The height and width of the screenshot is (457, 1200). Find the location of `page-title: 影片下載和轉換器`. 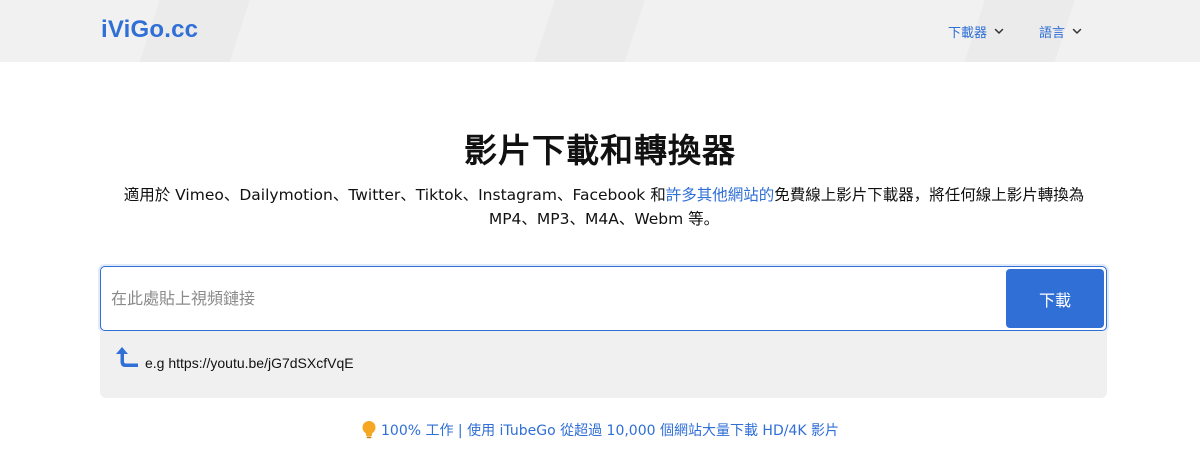

page-title: 影片下載和轉換器 is located at coordinates (600, 150).